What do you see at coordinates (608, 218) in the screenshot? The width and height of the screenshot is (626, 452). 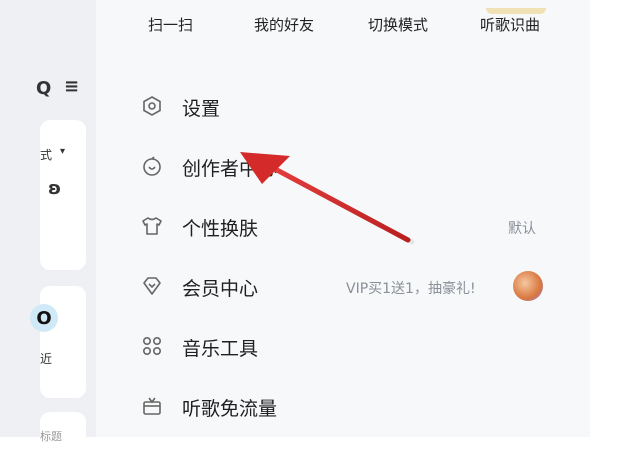 I see `right-margin` at bounding box center [608, 218].